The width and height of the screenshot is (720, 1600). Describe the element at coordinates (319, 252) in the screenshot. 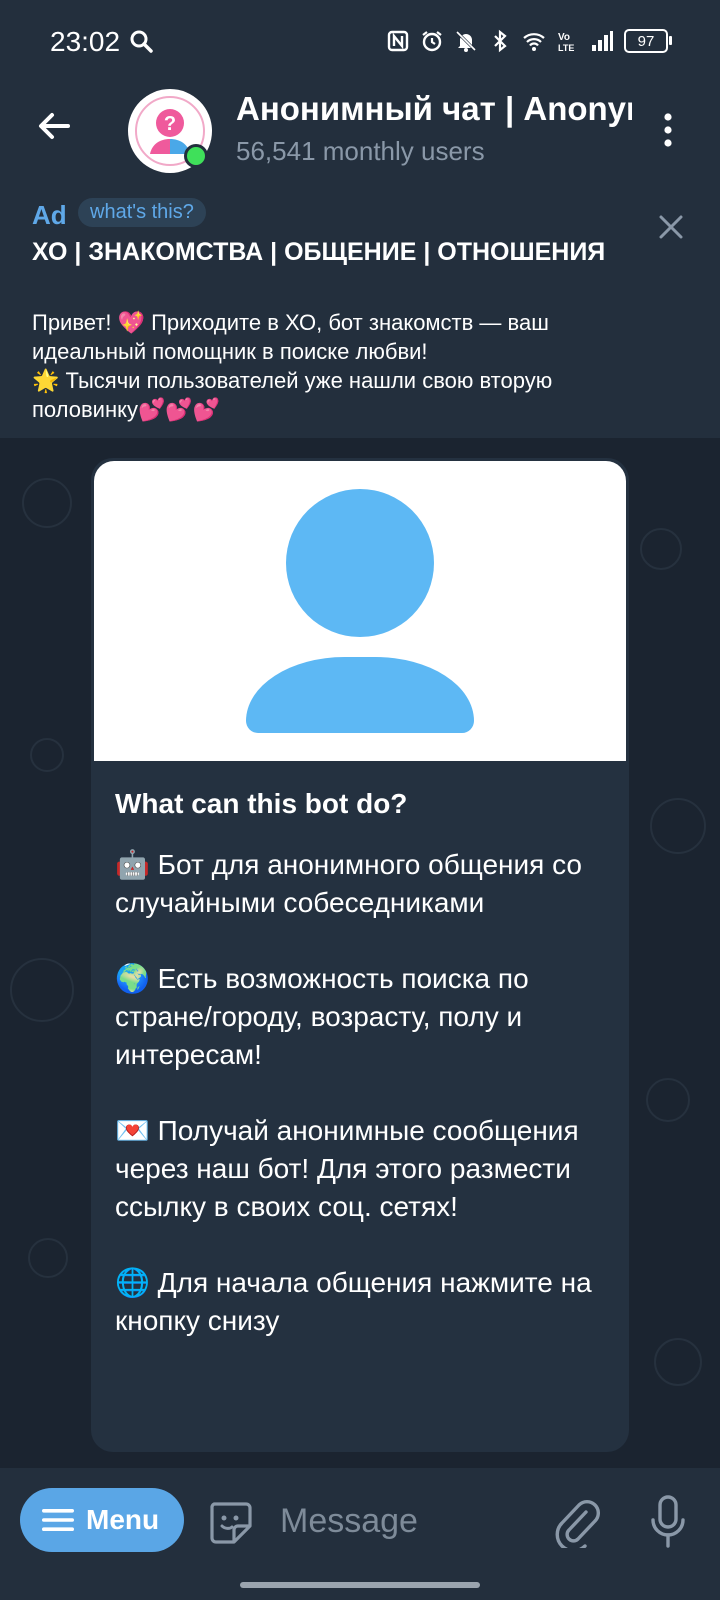

I see `ad-title: ХО | ЗНАКОМСТВА | ОБЩЕНИЕ | ОТНОШЕНИЯ` at that location.